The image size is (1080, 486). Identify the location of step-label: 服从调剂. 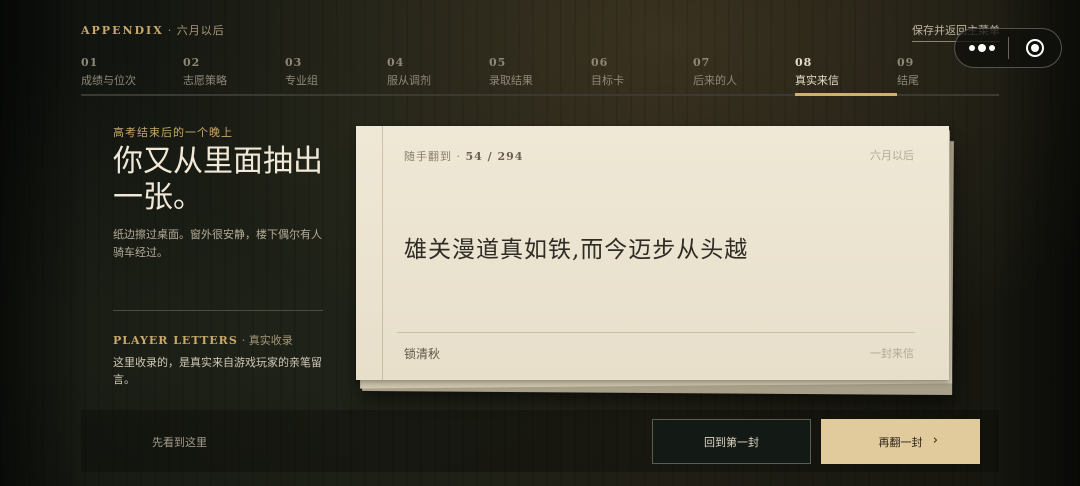
(409, 80).